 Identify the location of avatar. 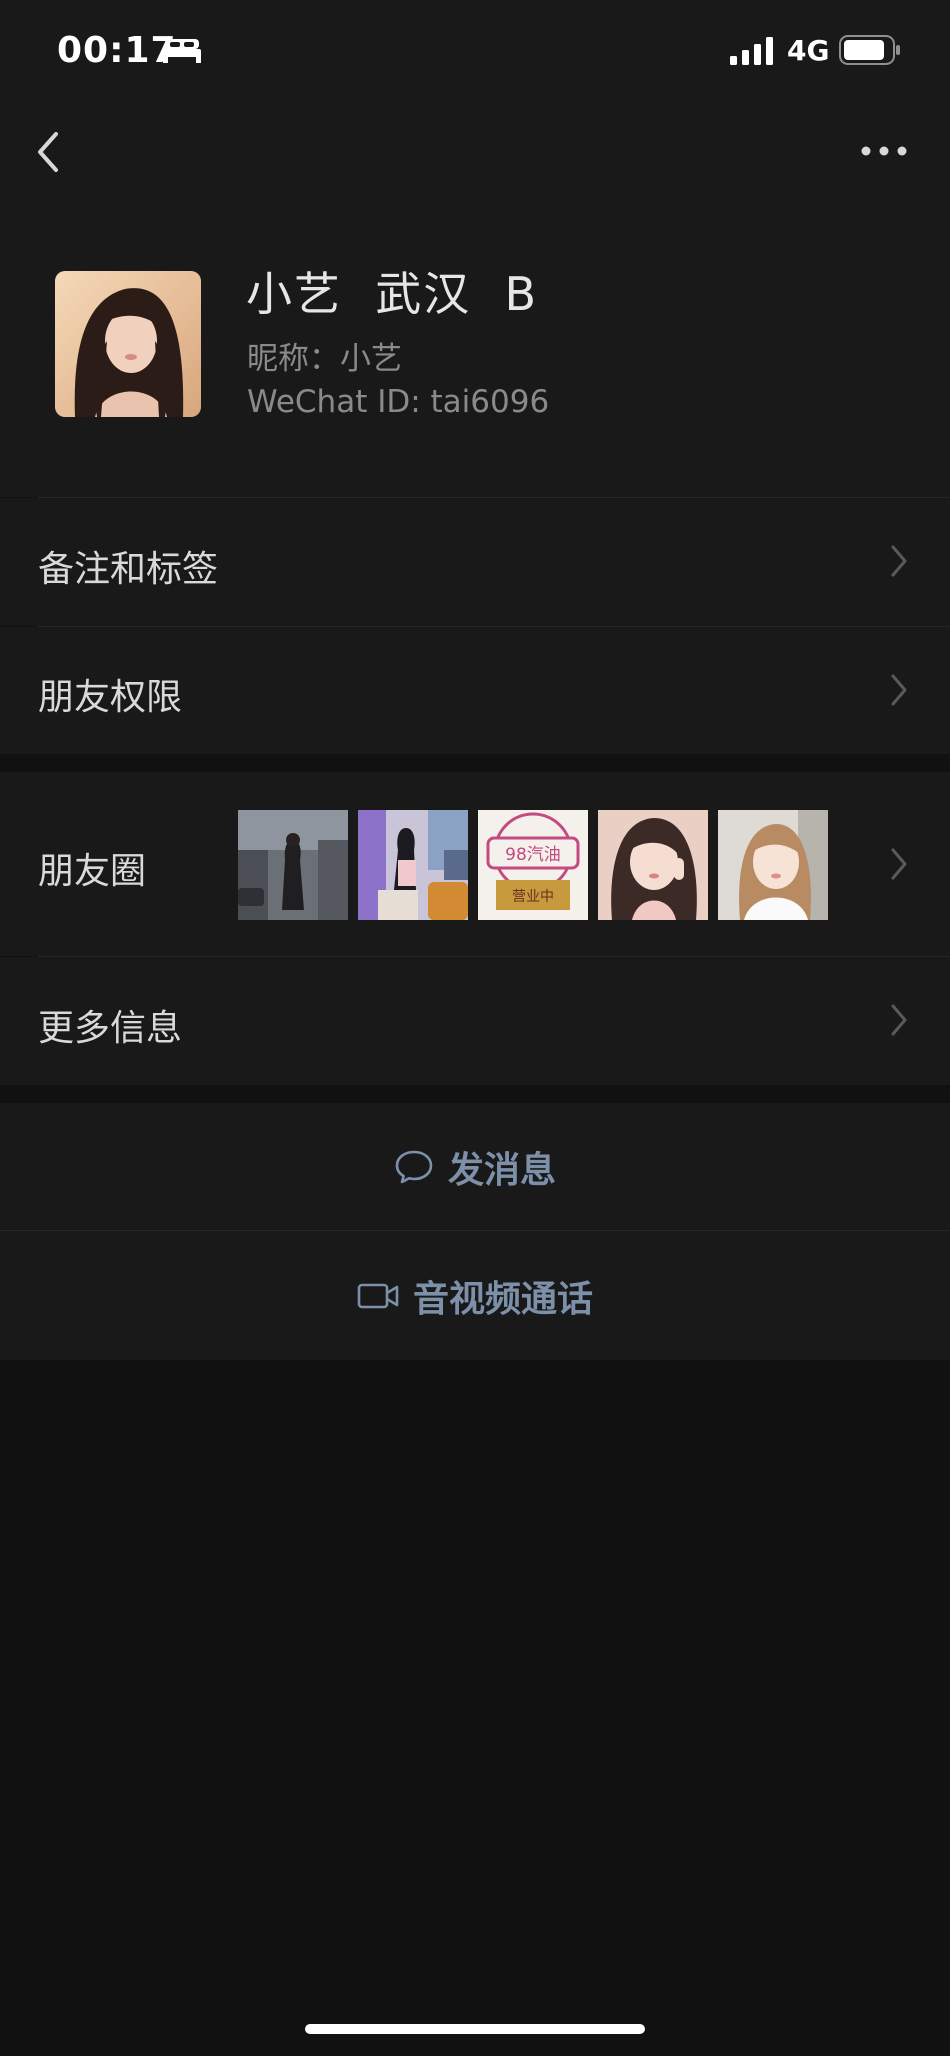
(128, 344).